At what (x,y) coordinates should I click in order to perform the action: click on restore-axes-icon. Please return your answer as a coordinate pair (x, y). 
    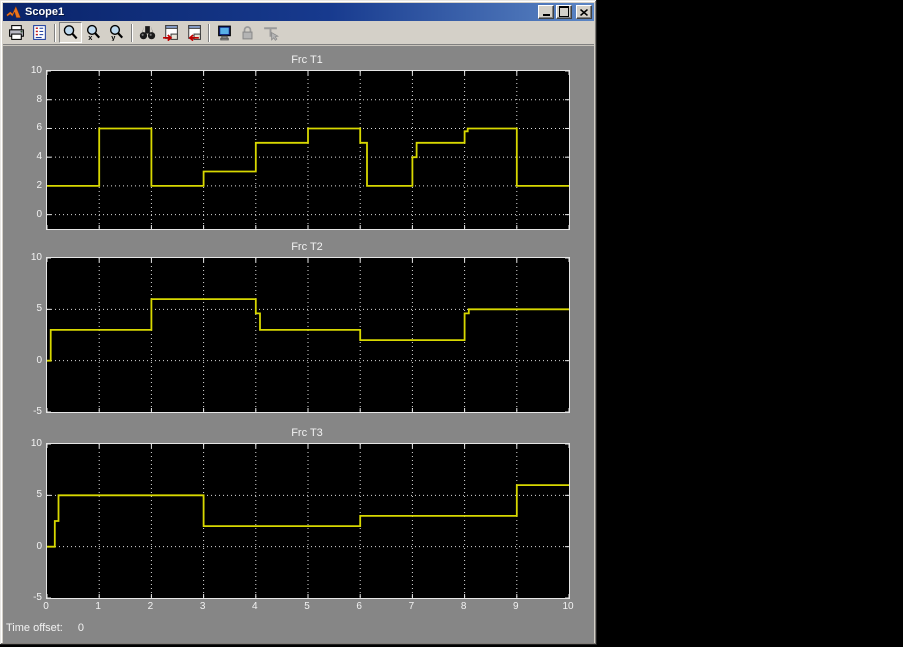
    Looking at the image, I should click on (193, 32).